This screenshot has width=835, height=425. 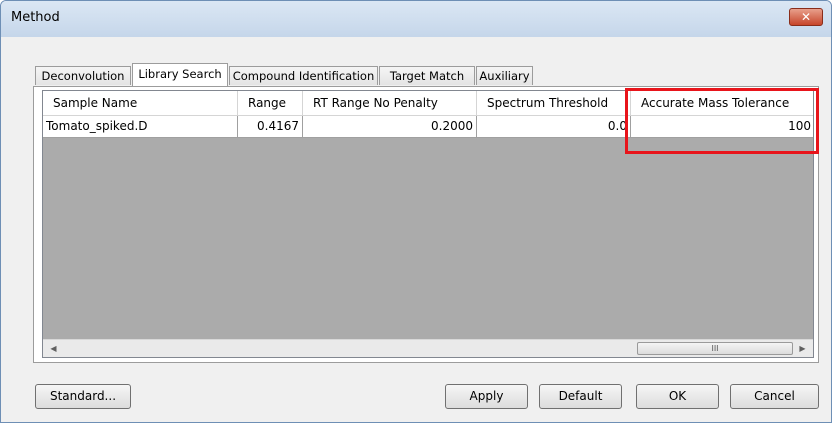 I want to click on table-row: Tomato_spiked.D 0.4167 0.2000 0.0 100, so click(x=428, y=127).